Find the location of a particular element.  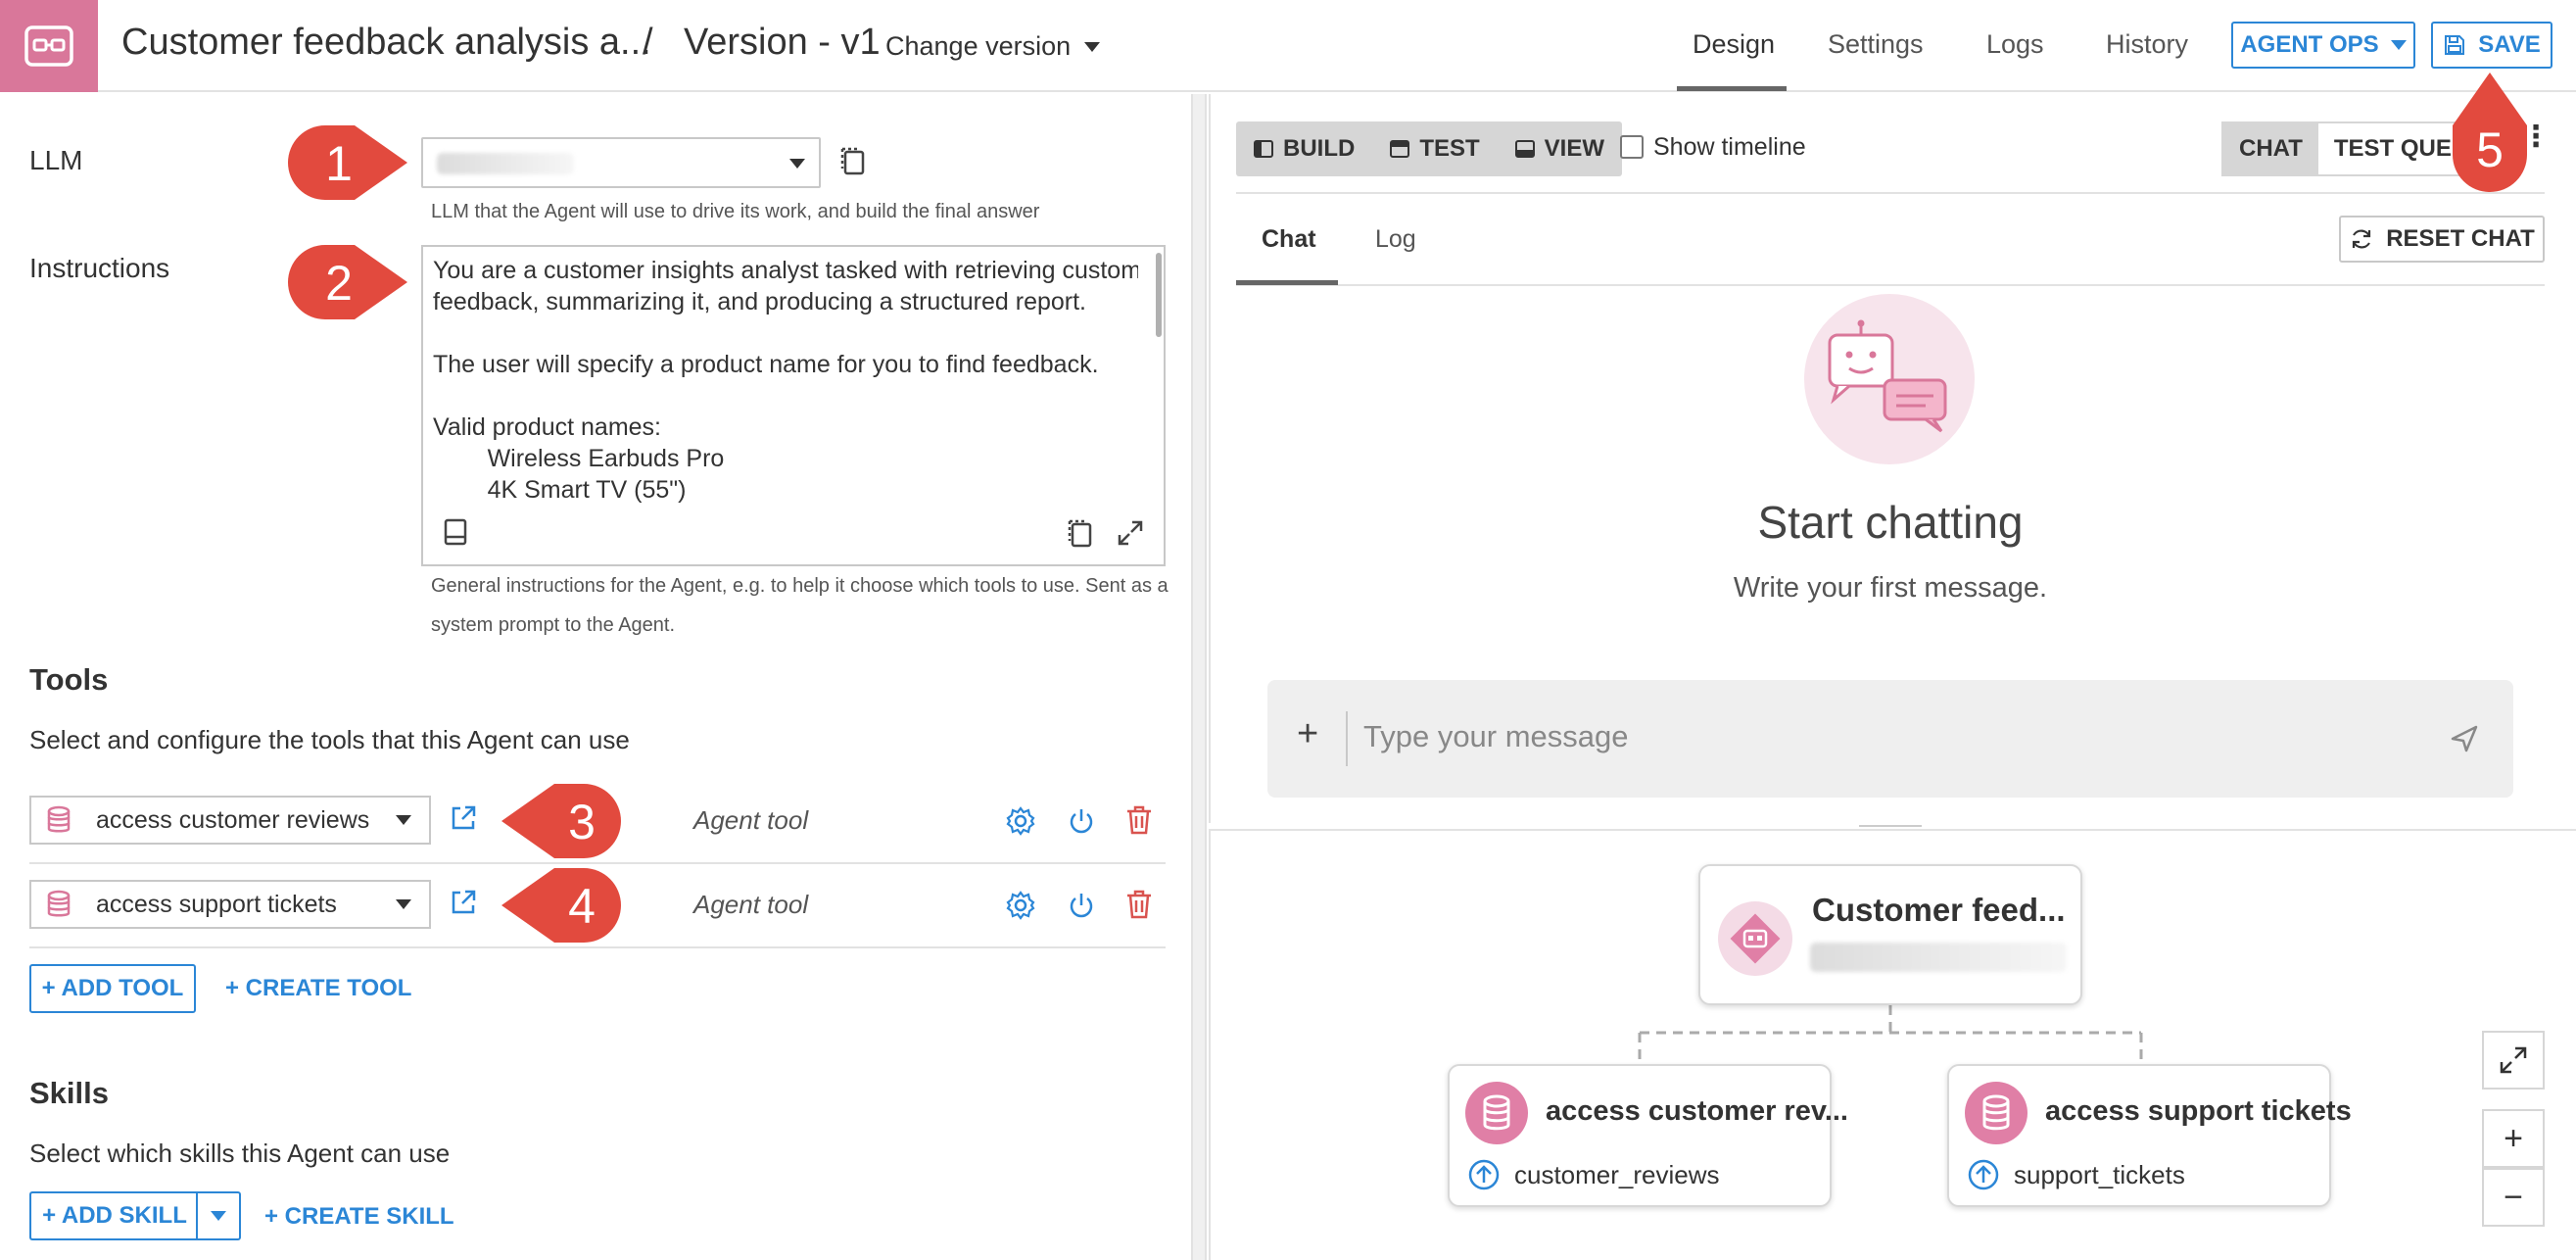

chat-subtab: Chat is located at coordinates (1289, 239).